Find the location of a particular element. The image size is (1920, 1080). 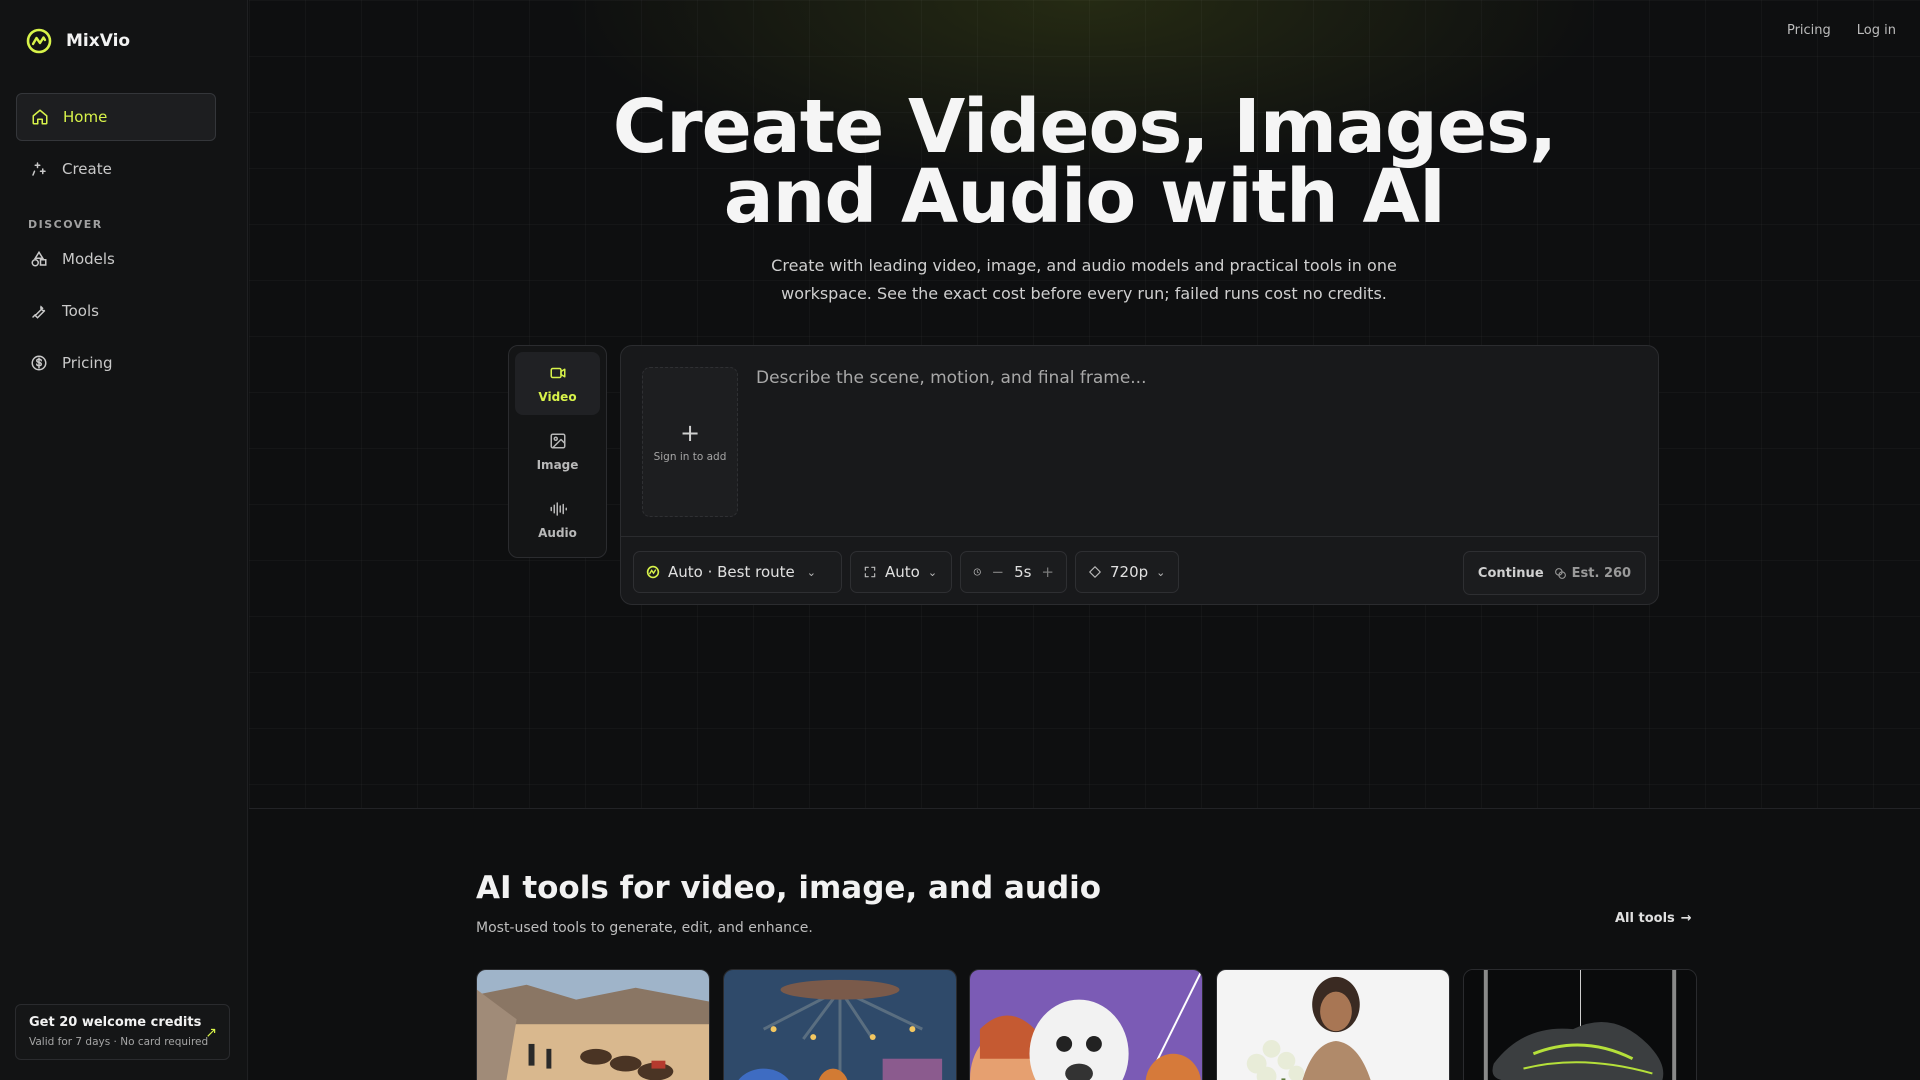

tool-card-woman-flowers is located at coordinates (1333, 1024).